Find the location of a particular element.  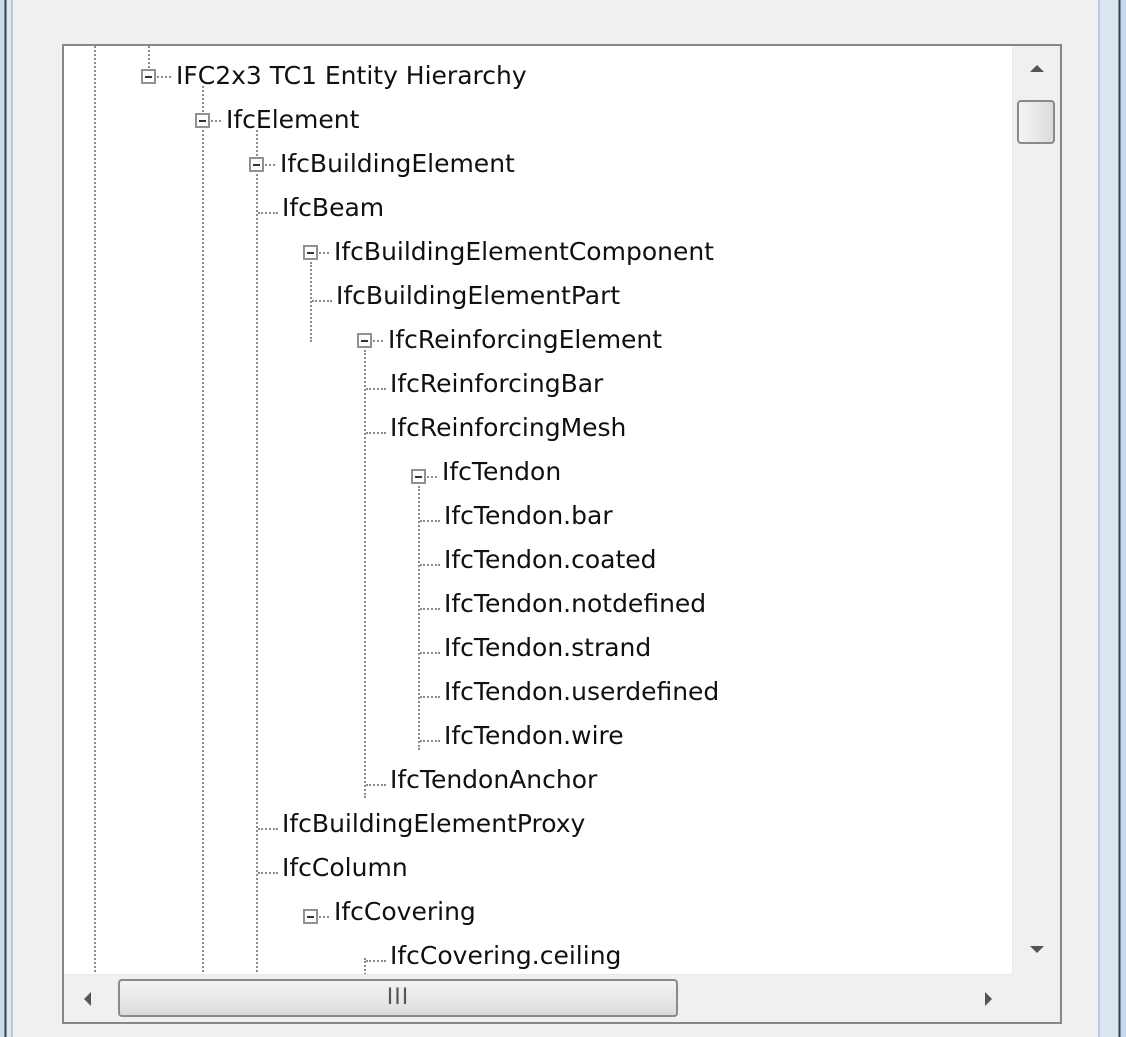

tree-node: IfcBuildingElementPart is located at coordinates (478, 296).